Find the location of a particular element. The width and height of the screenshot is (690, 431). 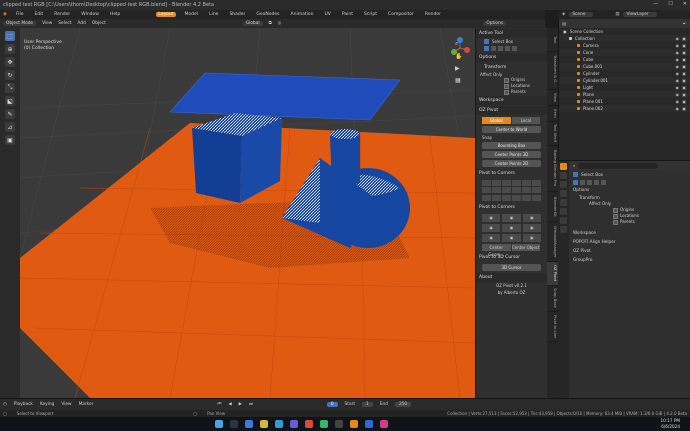

workspace-tab-model: Model is located at coordinates (192, 14).